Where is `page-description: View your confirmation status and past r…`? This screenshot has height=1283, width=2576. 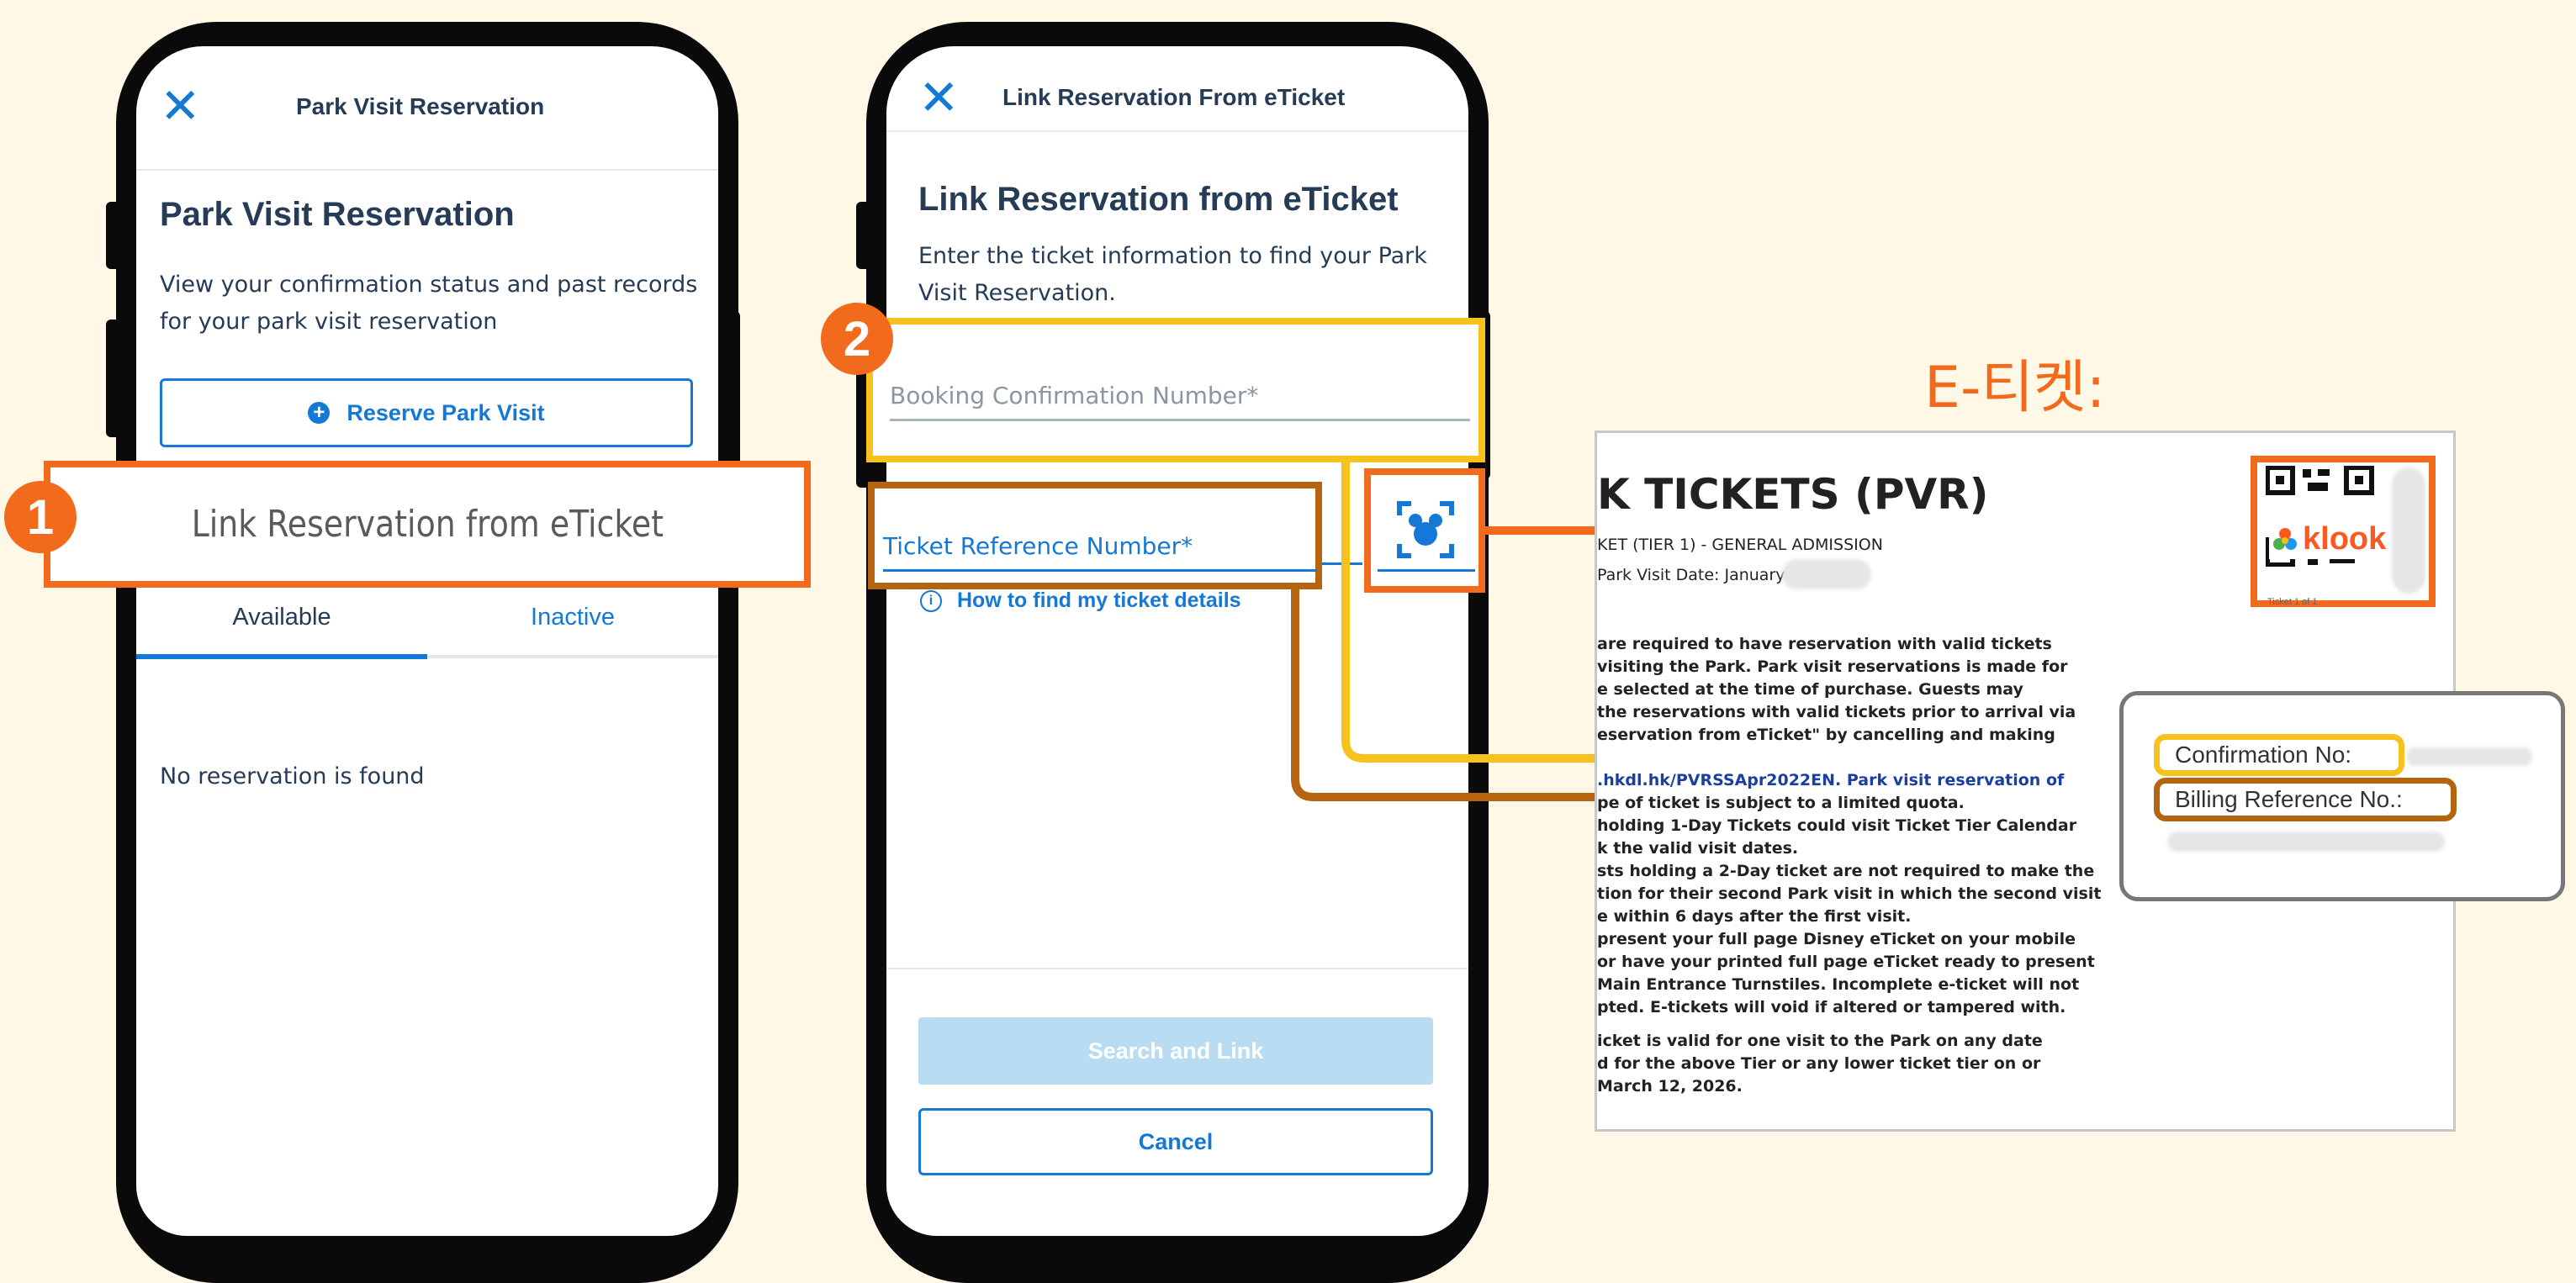 page-description: View your confirmation status and past r… is located at coordinates (429, 303).